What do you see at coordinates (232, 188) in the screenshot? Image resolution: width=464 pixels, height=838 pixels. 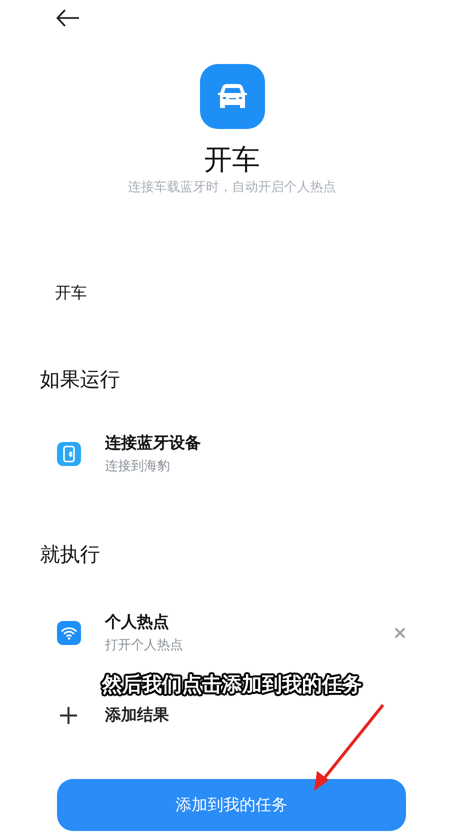 I see `task-description: 连接车载蓝牙时，自动开启个人热点` at bounding box center [232, 188].